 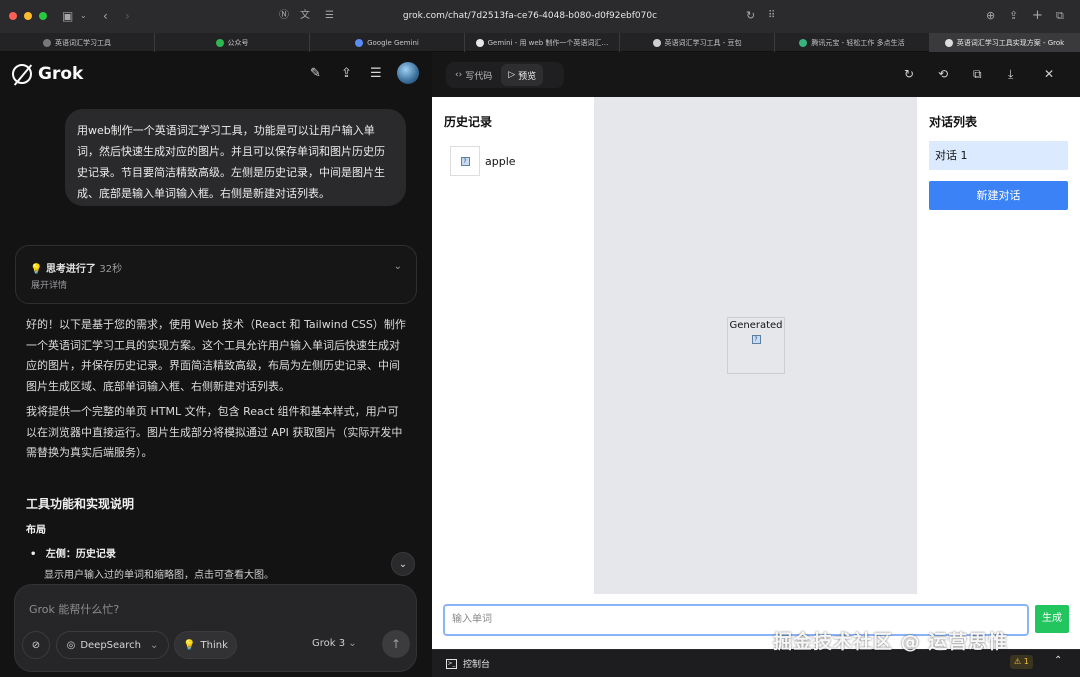 I want to click on tab-preview: ▷ 预览, so click(x=522, y=75).